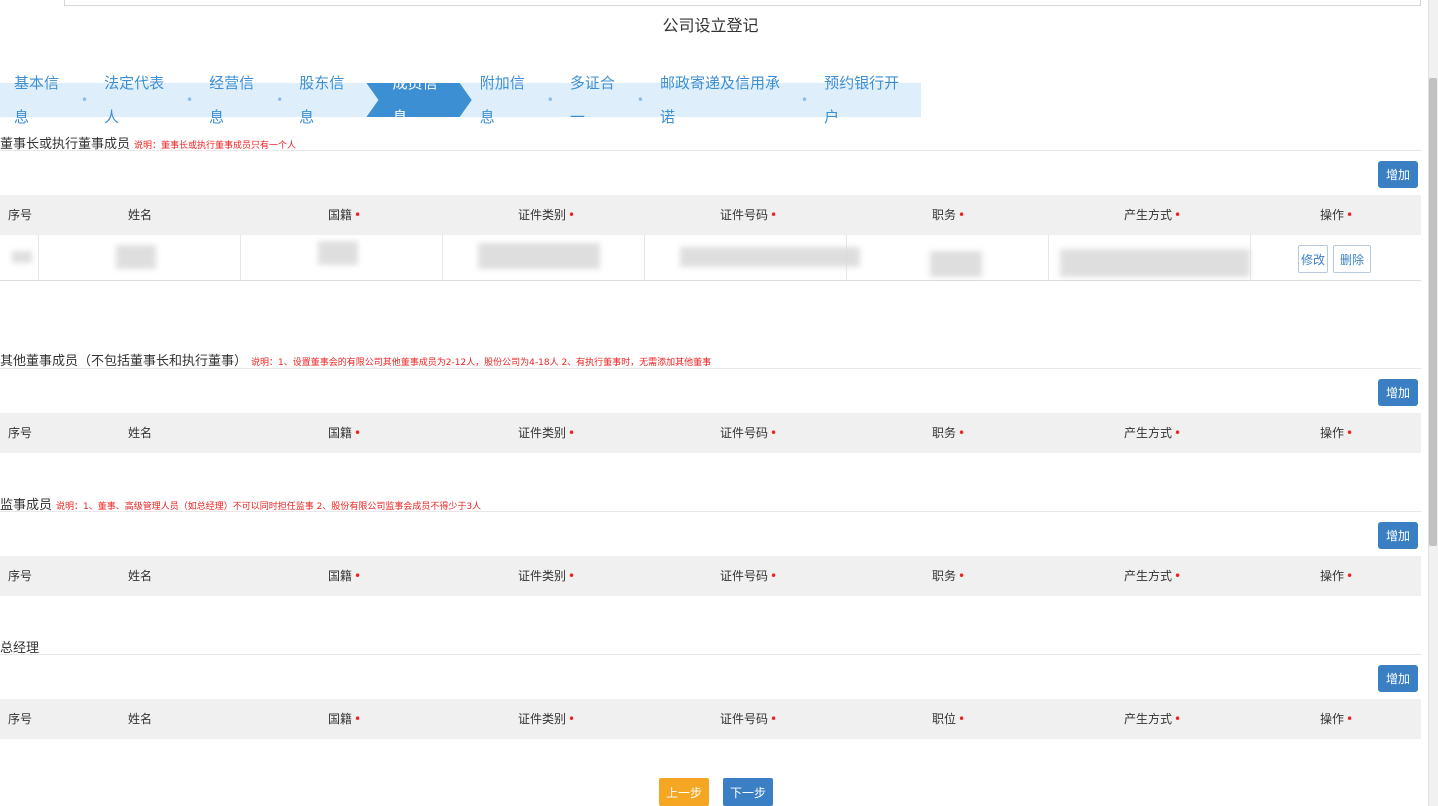 Image resolution: width=1438 pixels, height=806 pixels. Describe the element at coordinates (1398, 678) in the screenshot. I see `add-manager-button: 增加` at that location.